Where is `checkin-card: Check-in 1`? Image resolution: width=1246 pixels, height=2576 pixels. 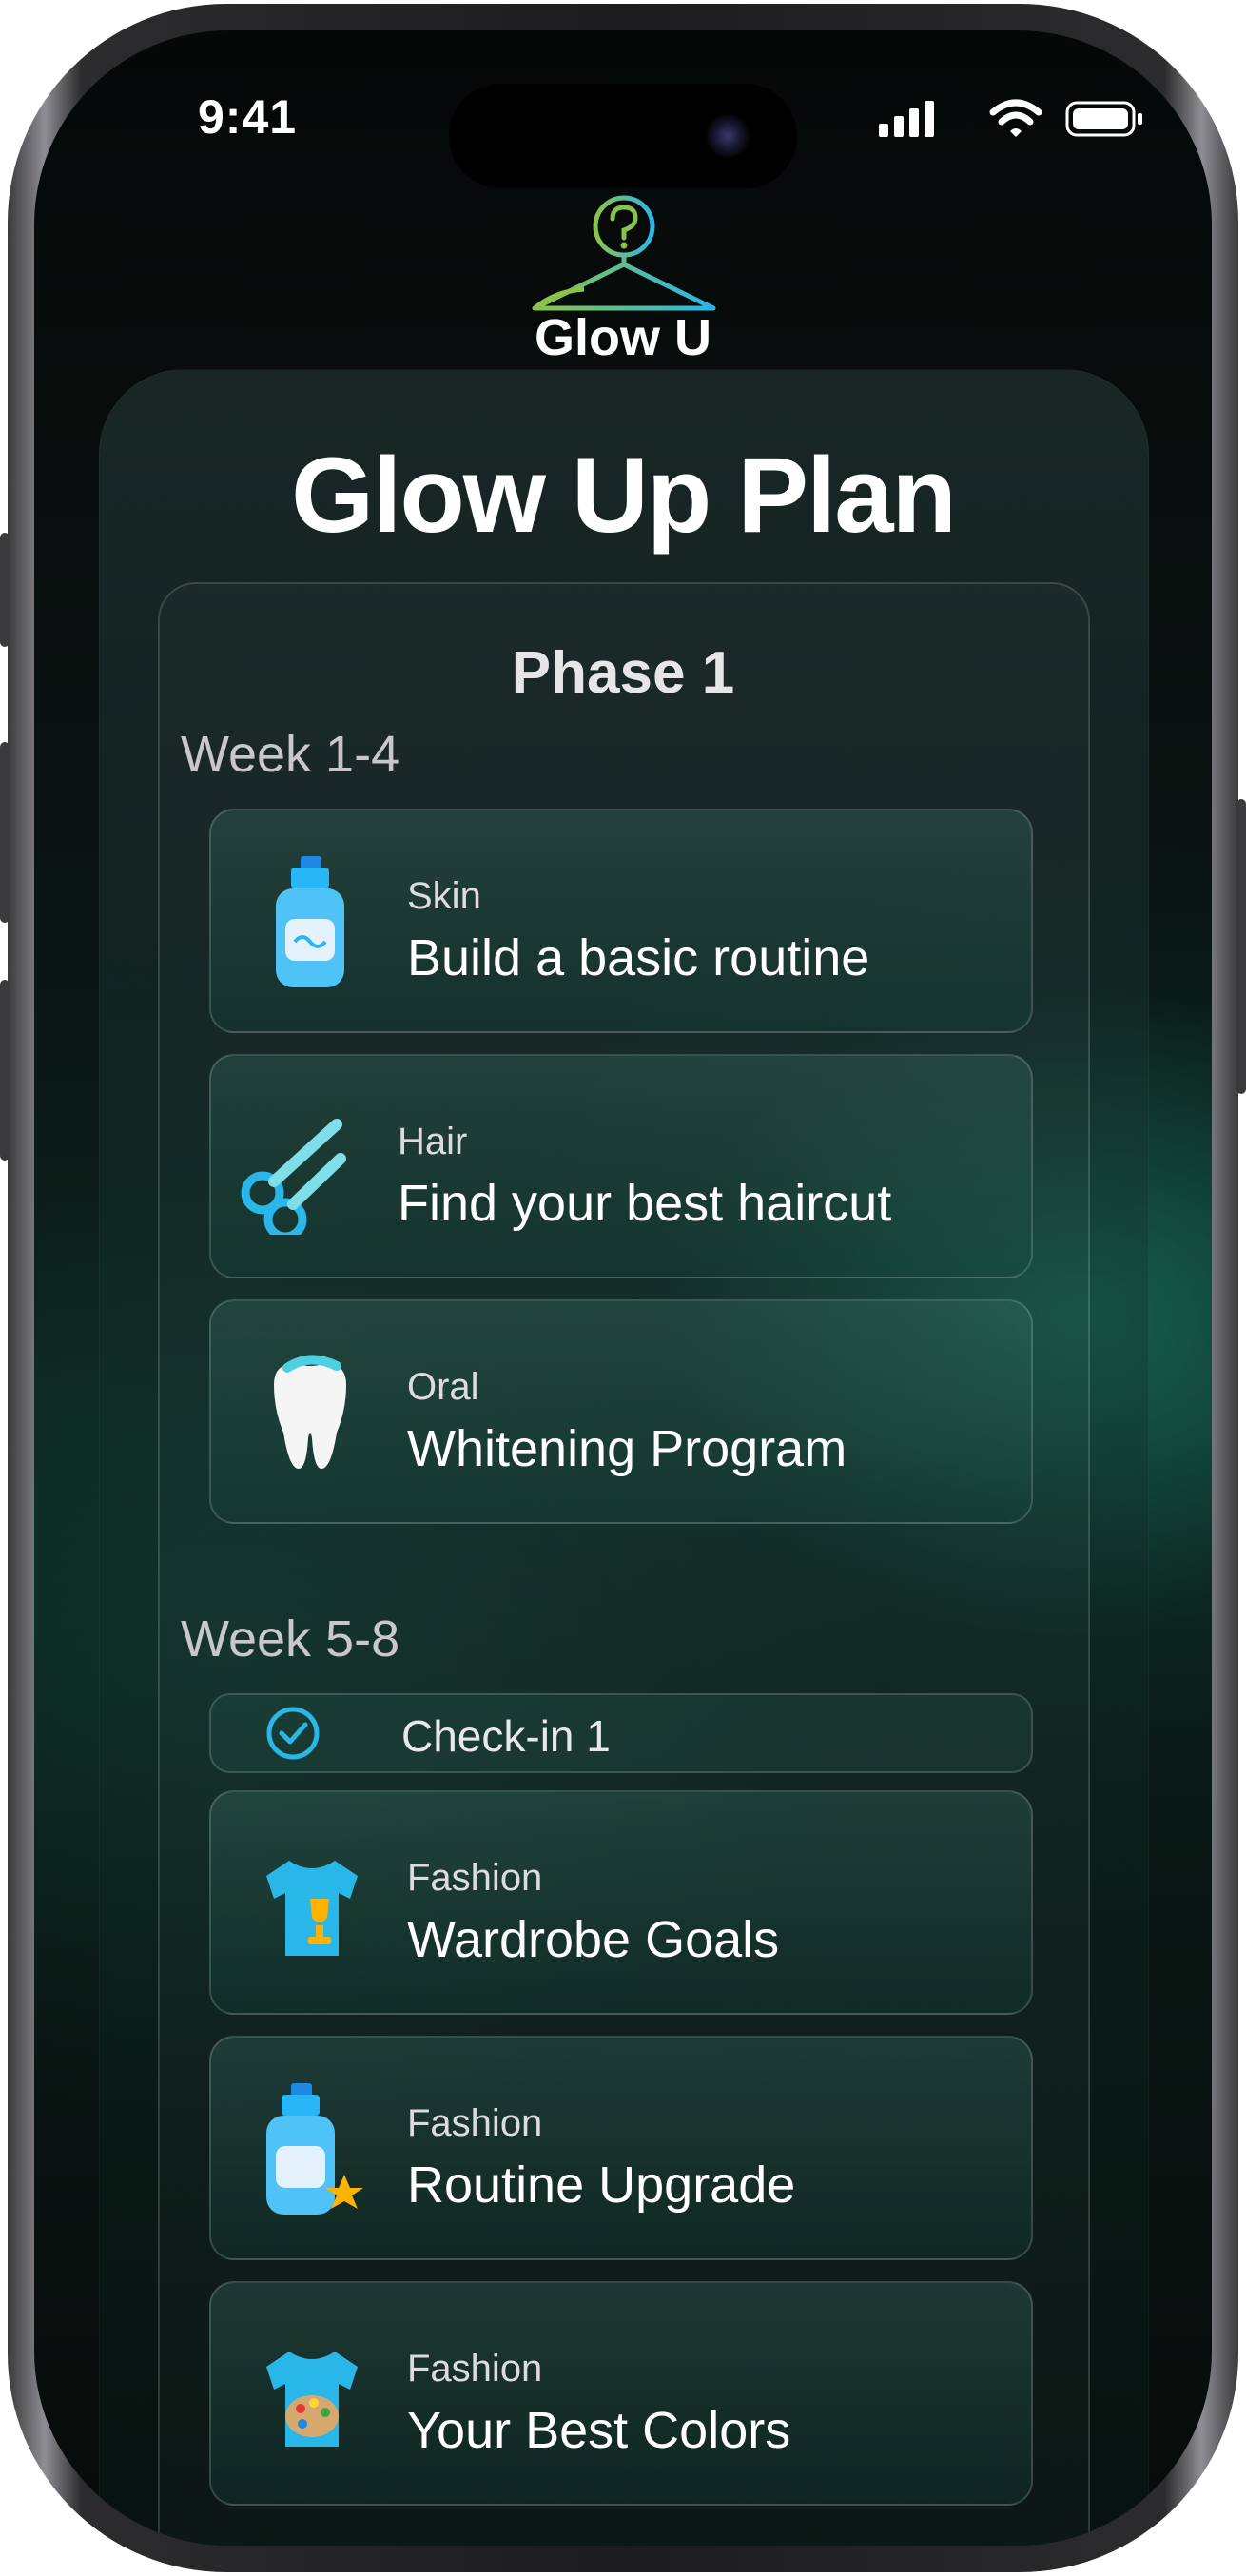
checkin-card: Check-in 1 is located at coordinates (621, 1733).